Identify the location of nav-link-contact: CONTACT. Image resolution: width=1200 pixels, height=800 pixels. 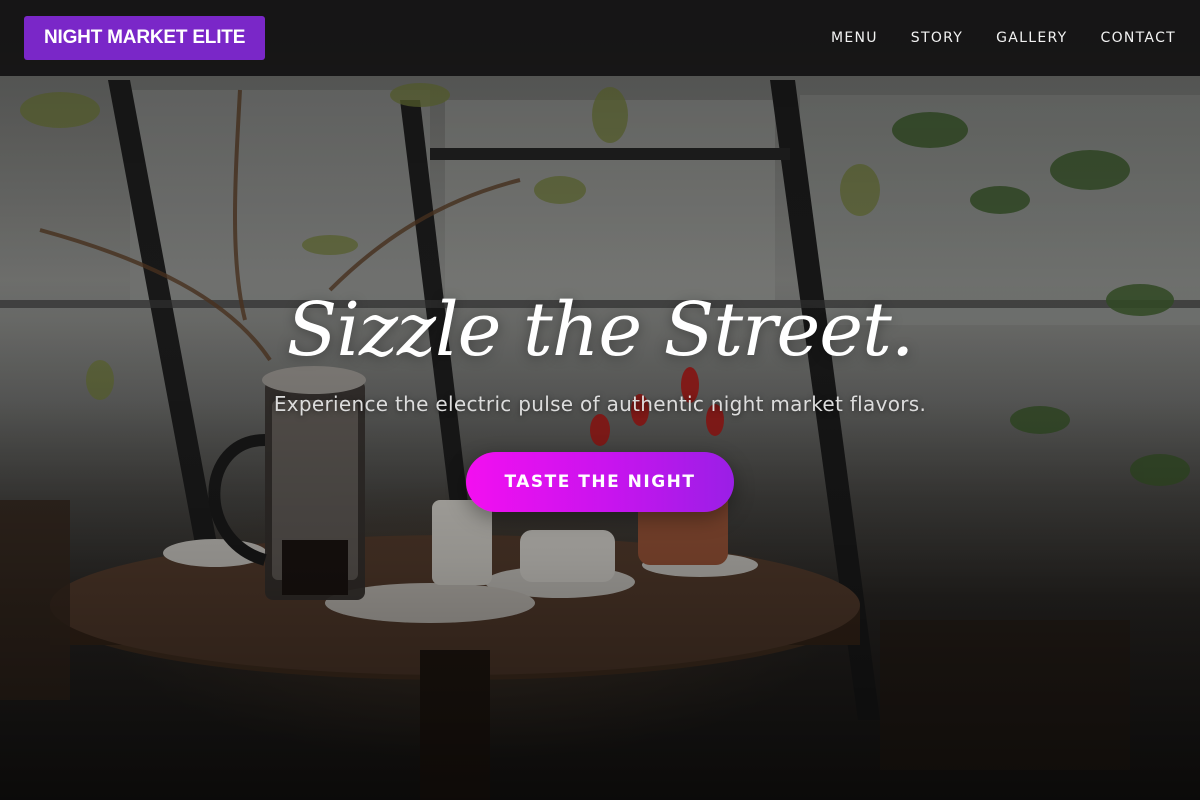
(1139, 38).